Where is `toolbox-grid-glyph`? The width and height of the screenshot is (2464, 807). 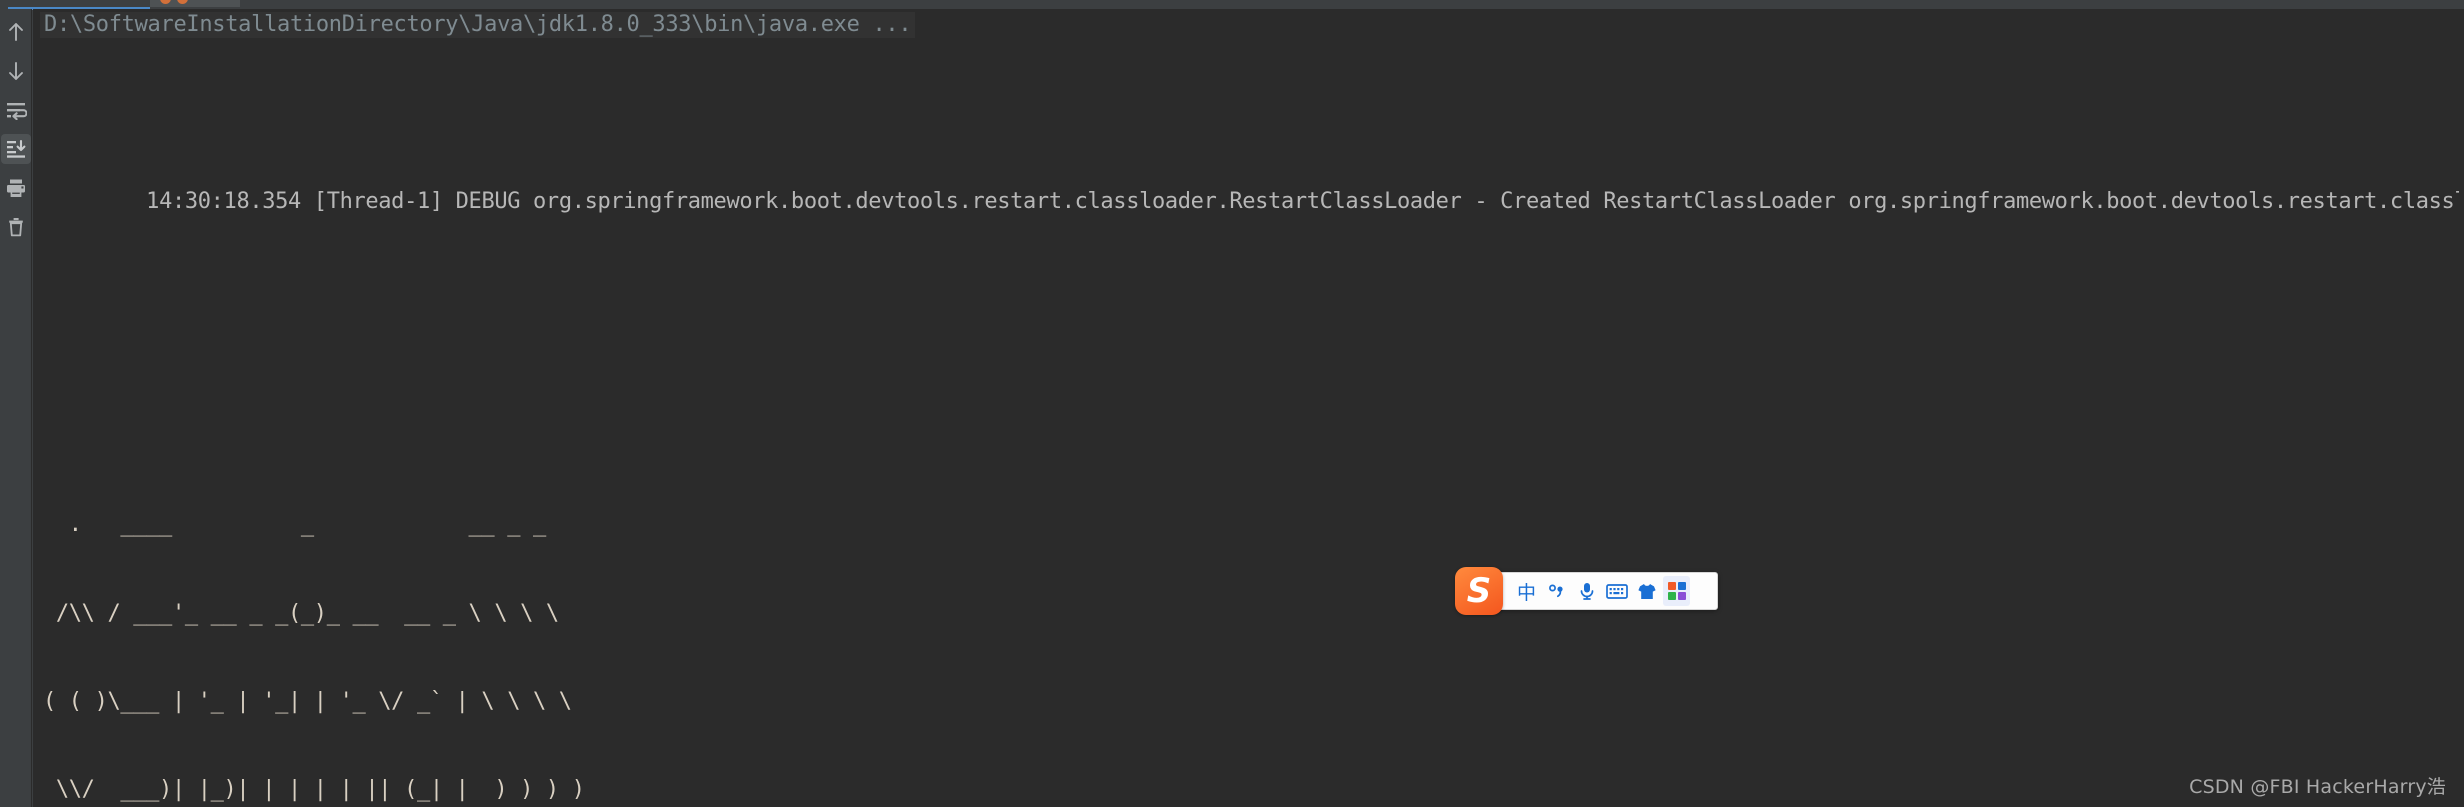 toolbox-grid-glyph is located at coordinates (1676, 591).